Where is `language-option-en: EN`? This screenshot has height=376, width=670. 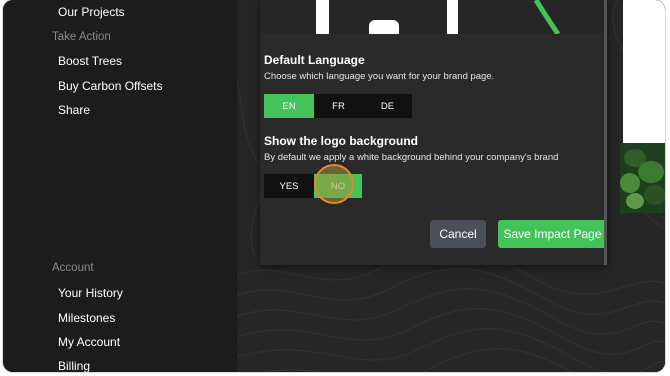 language-option-en: EN is located at coordinates (289, 106).